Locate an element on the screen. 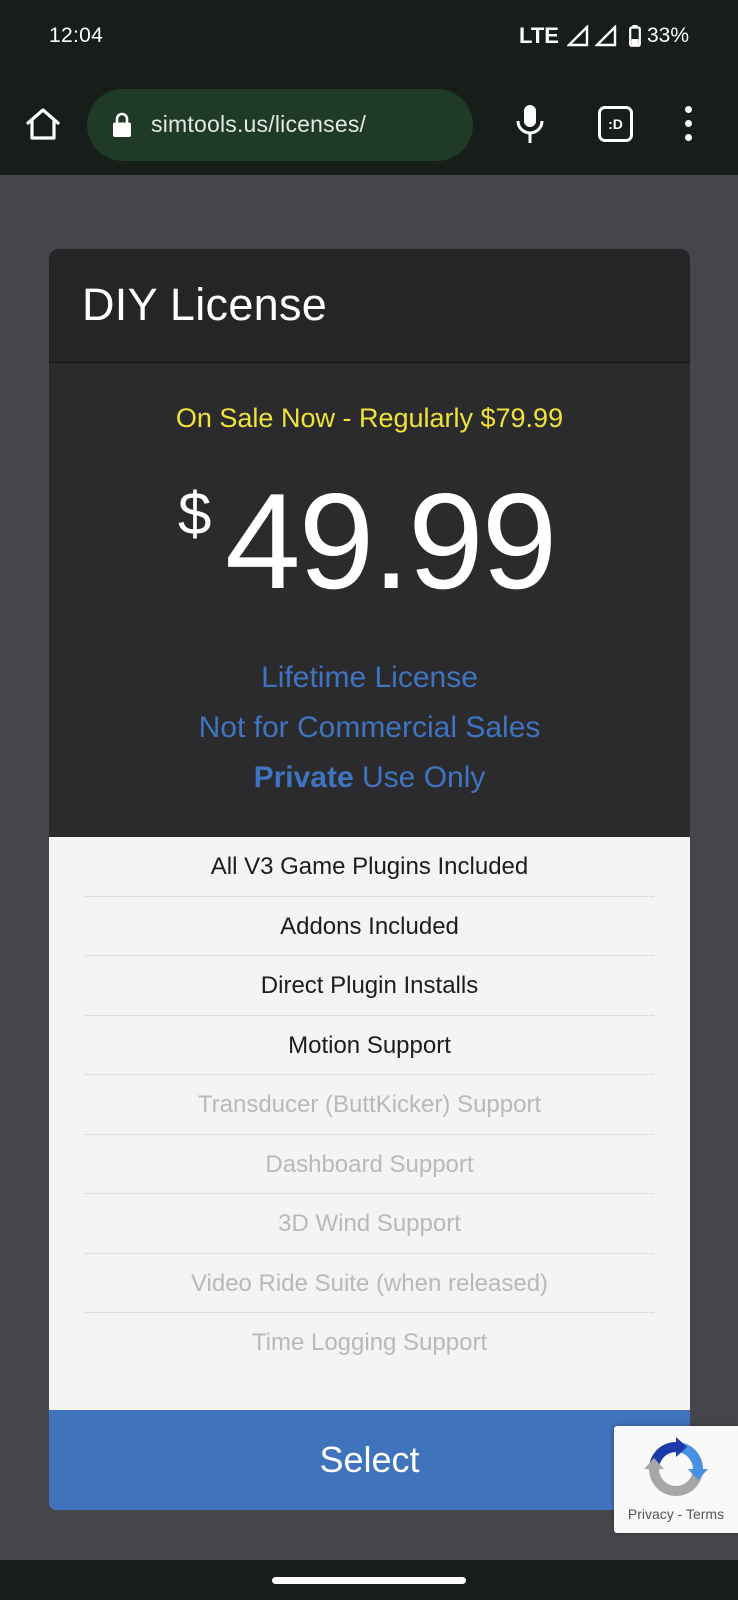 This screenshot has width=738, height=1600. sale-banner: On Sale Now - Regularly $79.99 is located at coordinates (369, 418).